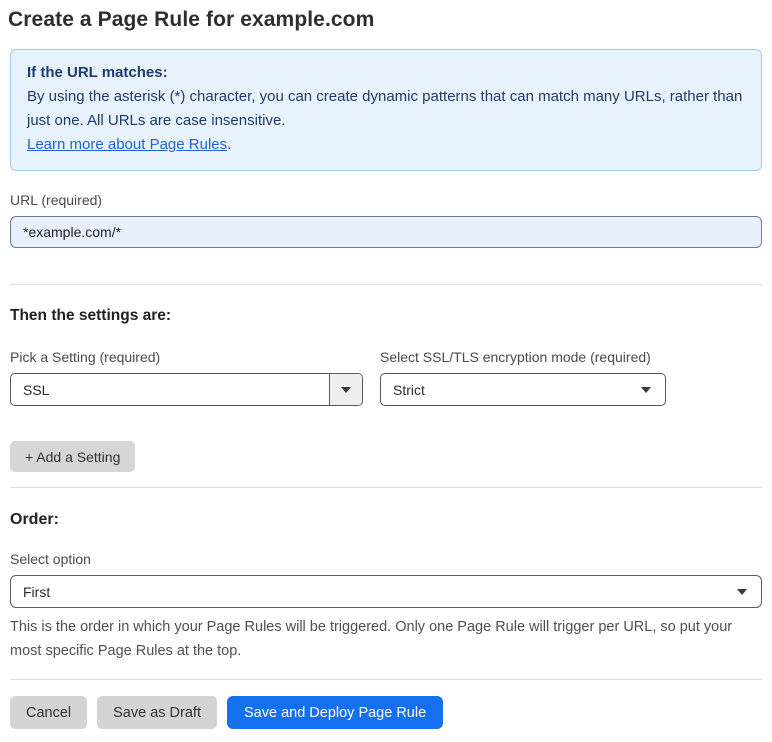 The width and height of the screenshot is (772, 742). I want to click on link-suffix: ., so click(229, 144).